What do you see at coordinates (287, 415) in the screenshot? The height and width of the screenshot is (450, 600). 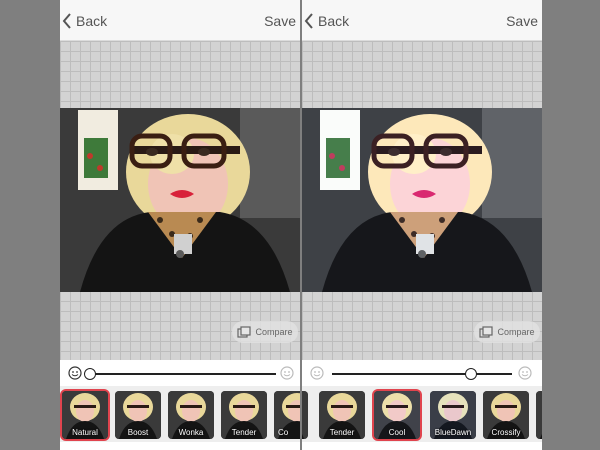 I see `filter-thumb: Co` at bounding box center [287, 415].